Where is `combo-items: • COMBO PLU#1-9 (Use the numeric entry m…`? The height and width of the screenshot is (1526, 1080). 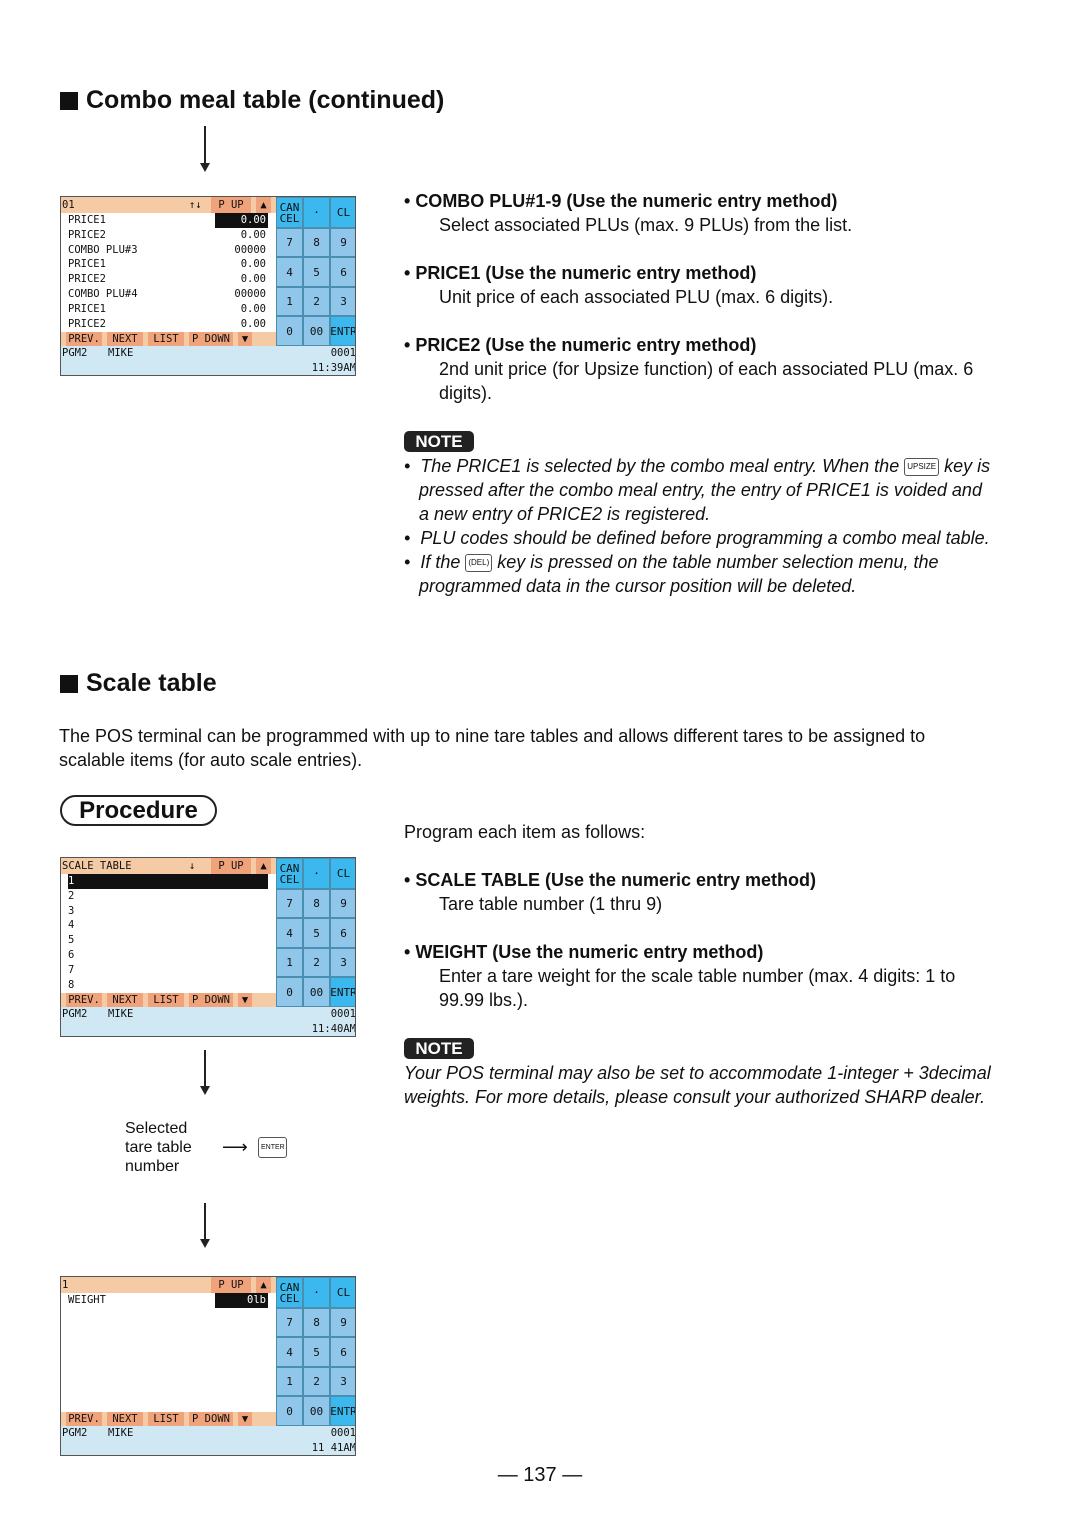 combo-items: • COMBO PLU#1-9 (Use the numeric entry m… is located at coordinates (688, 297).